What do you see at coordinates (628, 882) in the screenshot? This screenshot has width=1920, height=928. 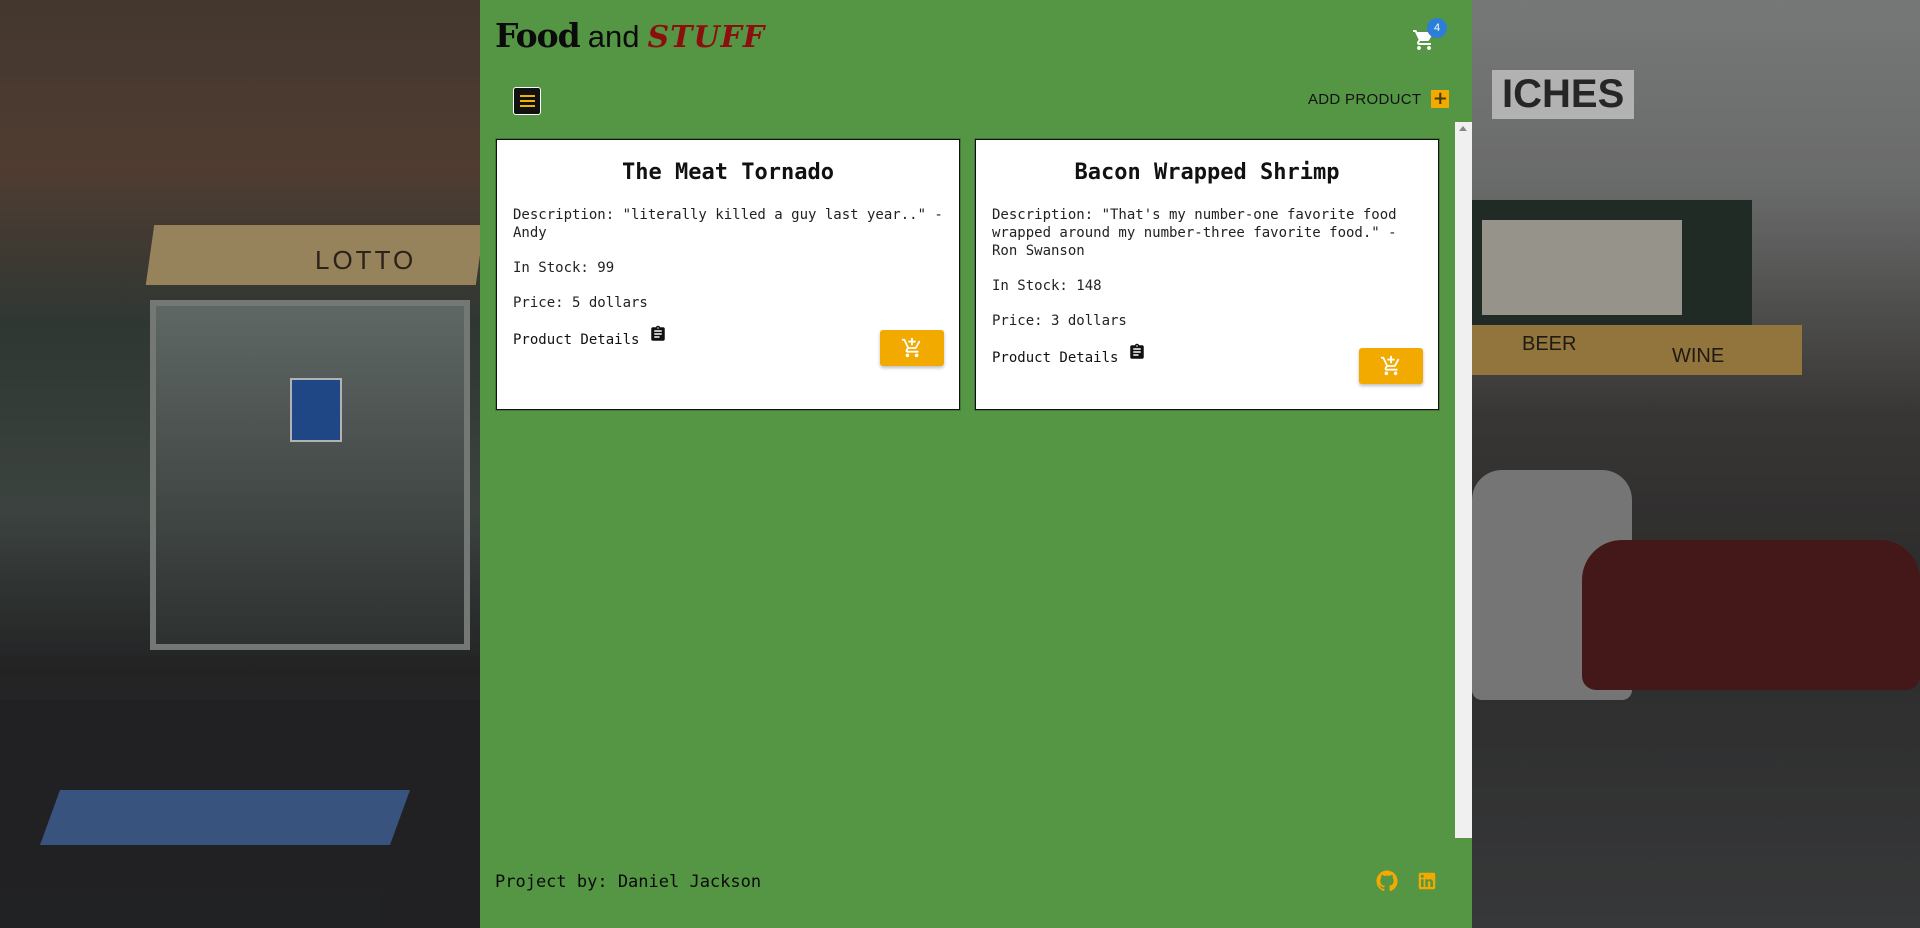 I see `footer-credit: Project by: Daniel Jackson` at bounding box center [628, 882].